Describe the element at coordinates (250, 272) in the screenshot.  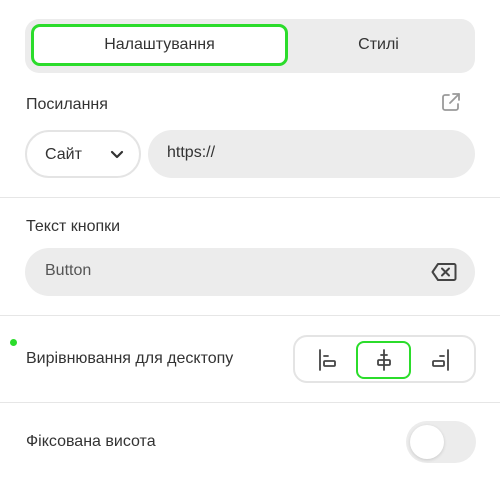
I see `button-text-input: Button` at that location.